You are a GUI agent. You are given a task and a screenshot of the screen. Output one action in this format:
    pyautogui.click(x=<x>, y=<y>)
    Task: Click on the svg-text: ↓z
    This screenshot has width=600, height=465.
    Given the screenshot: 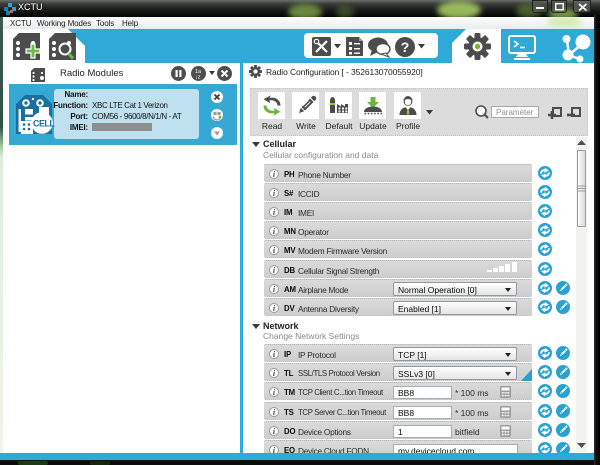 What is the action you would take?
    pyautogui.click(x=198, y=78)
    